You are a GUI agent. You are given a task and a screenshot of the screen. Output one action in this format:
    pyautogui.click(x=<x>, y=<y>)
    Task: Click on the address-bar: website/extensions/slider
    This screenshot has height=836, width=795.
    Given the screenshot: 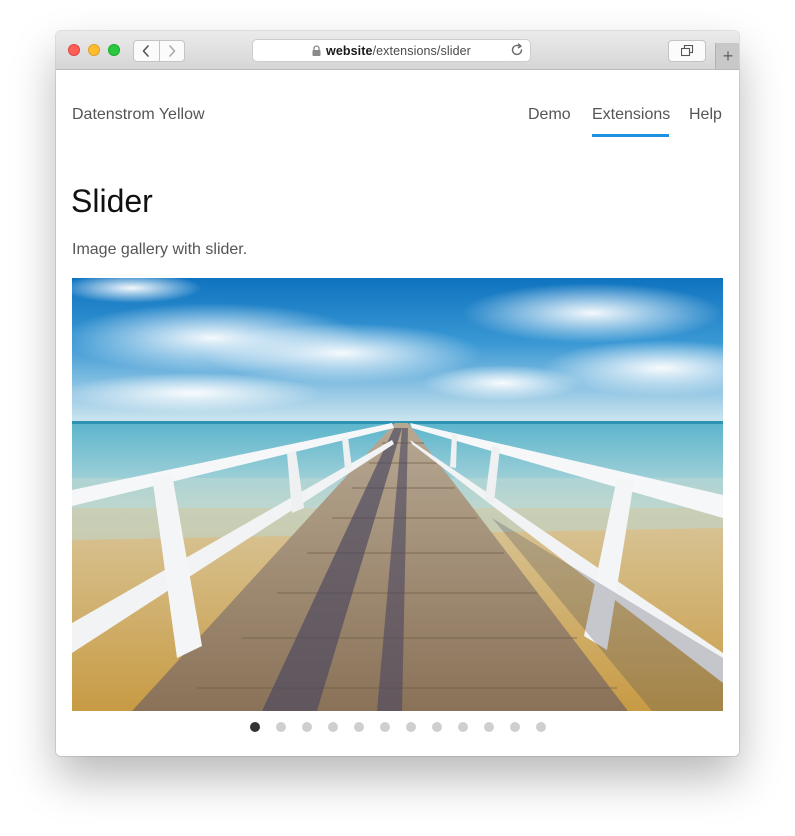 What is the action you would take?
    pyautogui.click(x=391, y=50)
    